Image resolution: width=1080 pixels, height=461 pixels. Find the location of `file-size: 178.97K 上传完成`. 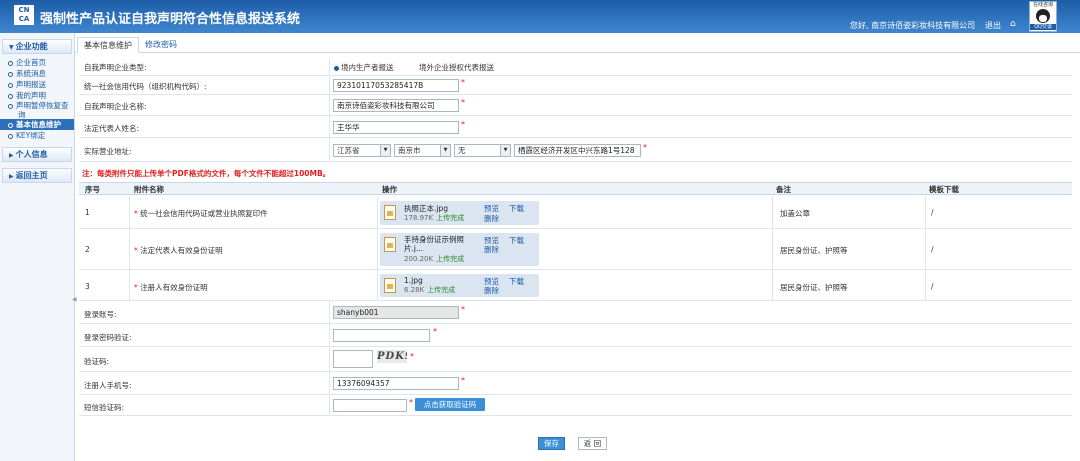

file-size: 178.97K 上传完成 is located at coordinates (434, 218).